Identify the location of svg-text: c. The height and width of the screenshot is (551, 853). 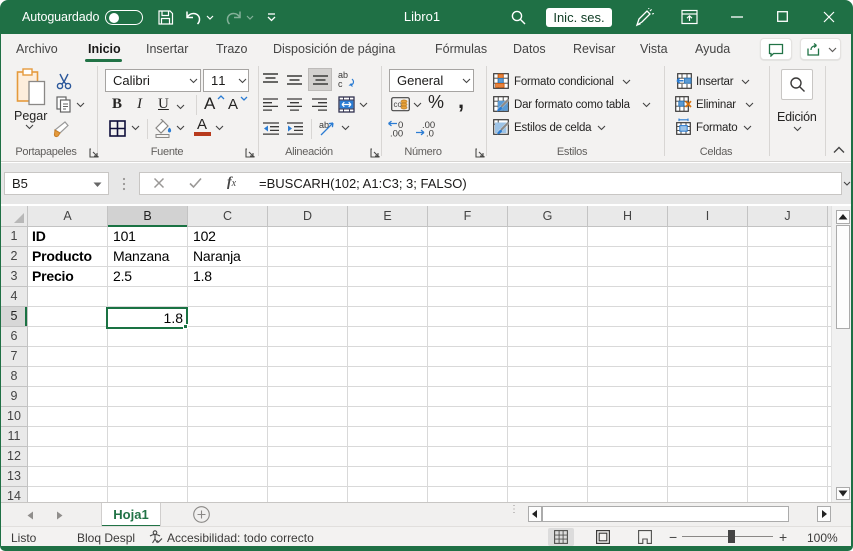
(340, 84).